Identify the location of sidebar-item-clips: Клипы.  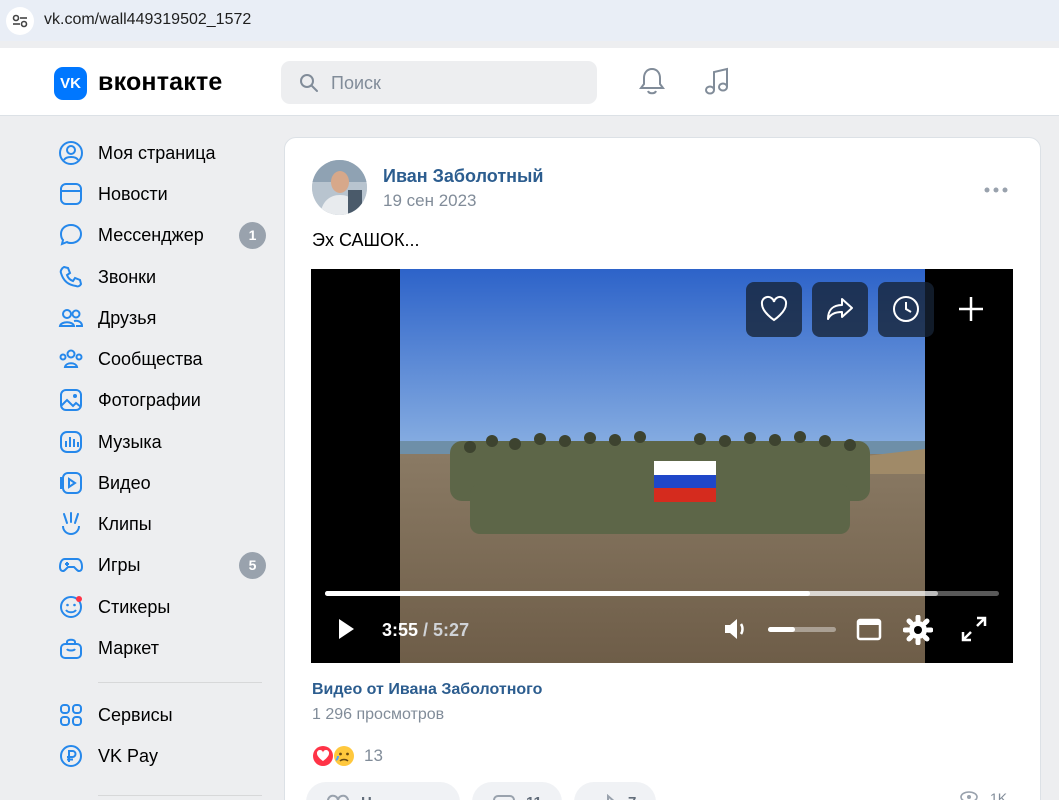
(163, 524).